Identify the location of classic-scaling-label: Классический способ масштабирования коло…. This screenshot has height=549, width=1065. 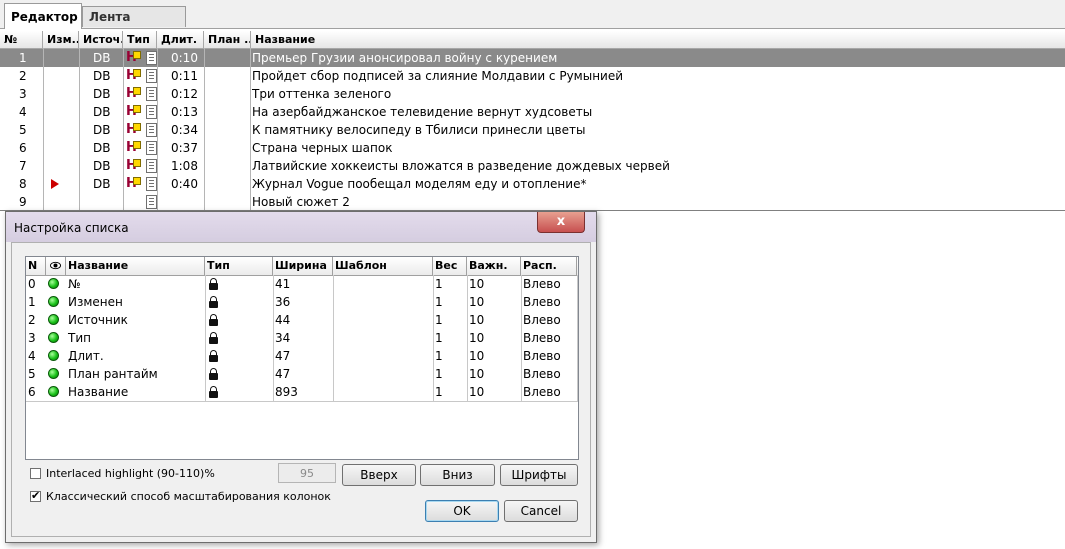
(188, 496).